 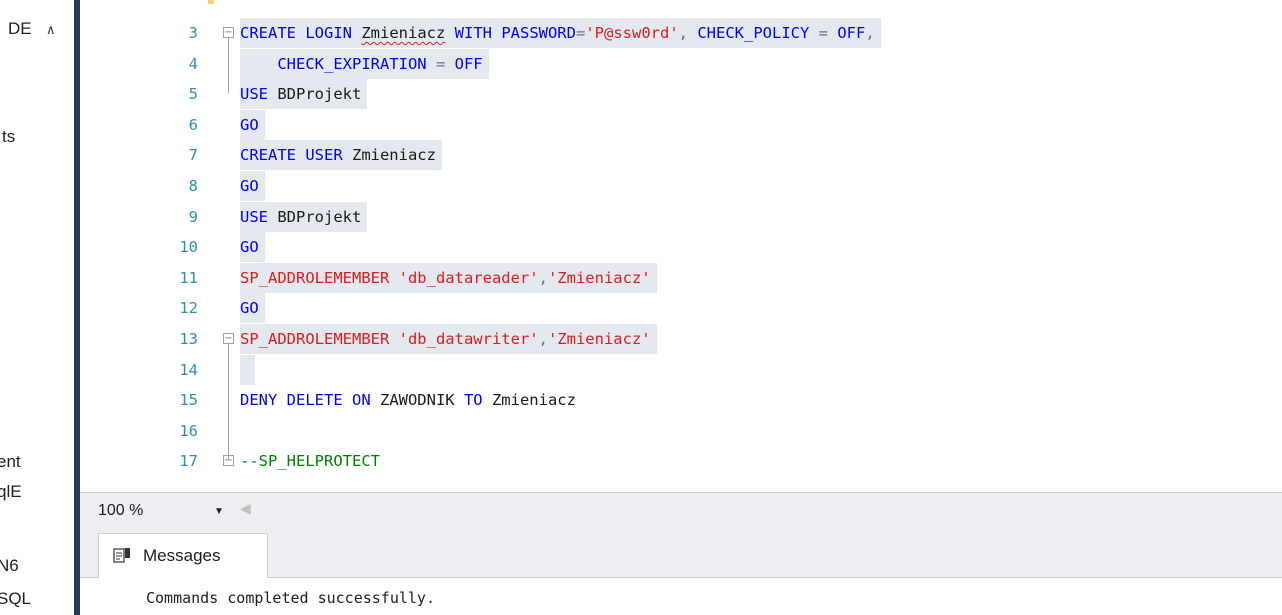 What do you see at coordinates (188, 369) in the screenshot?
I see `line-number: 14` at bounding box center [188, 369].